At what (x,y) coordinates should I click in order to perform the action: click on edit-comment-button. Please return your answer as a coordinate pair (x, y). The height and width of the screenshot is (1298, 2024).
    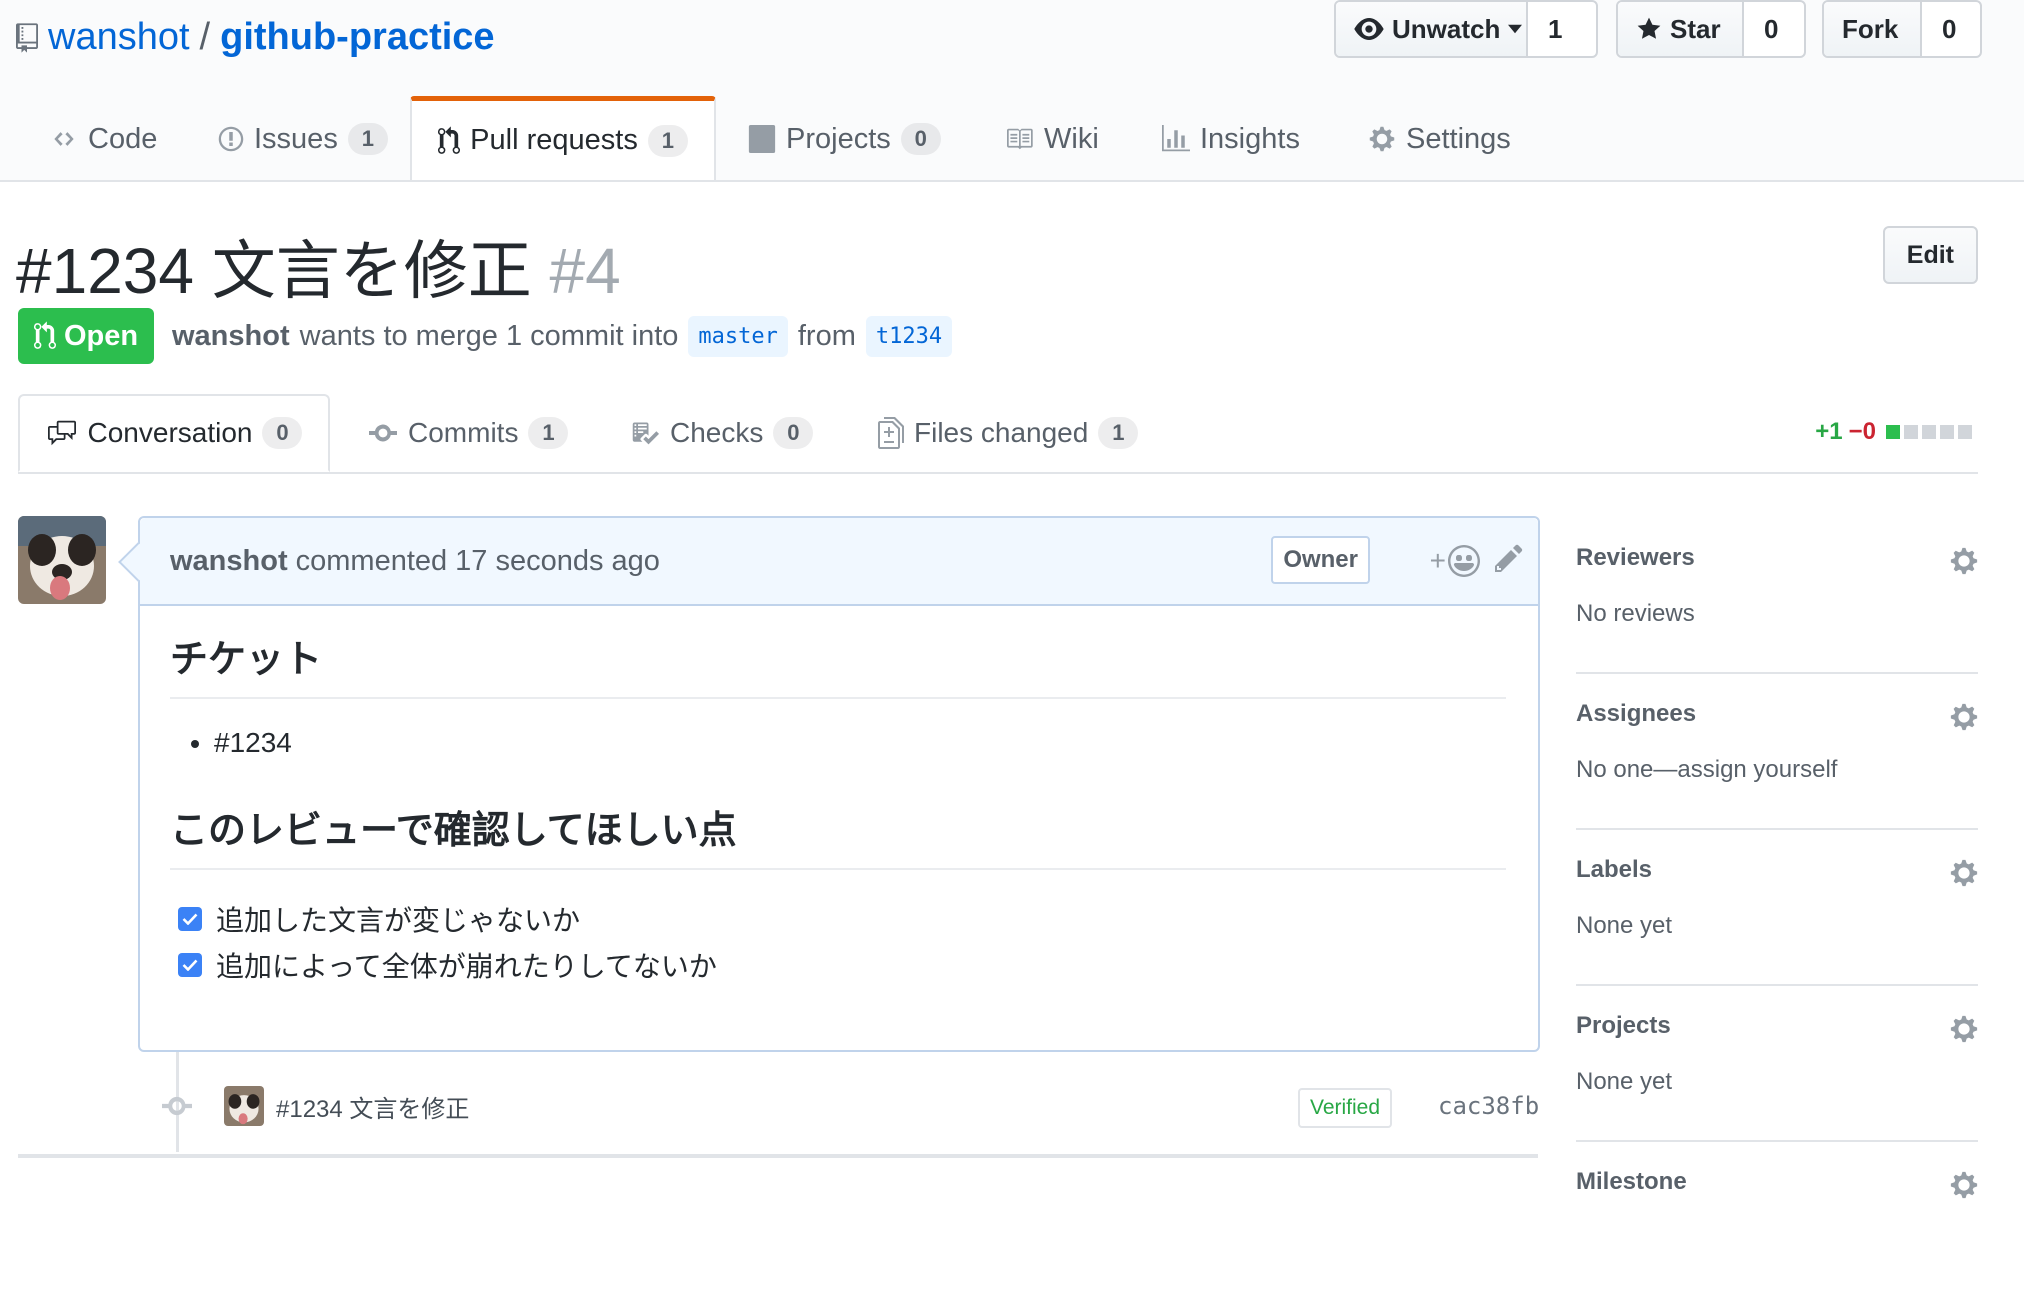
    Looking at the image, I should click on (1509, 560).